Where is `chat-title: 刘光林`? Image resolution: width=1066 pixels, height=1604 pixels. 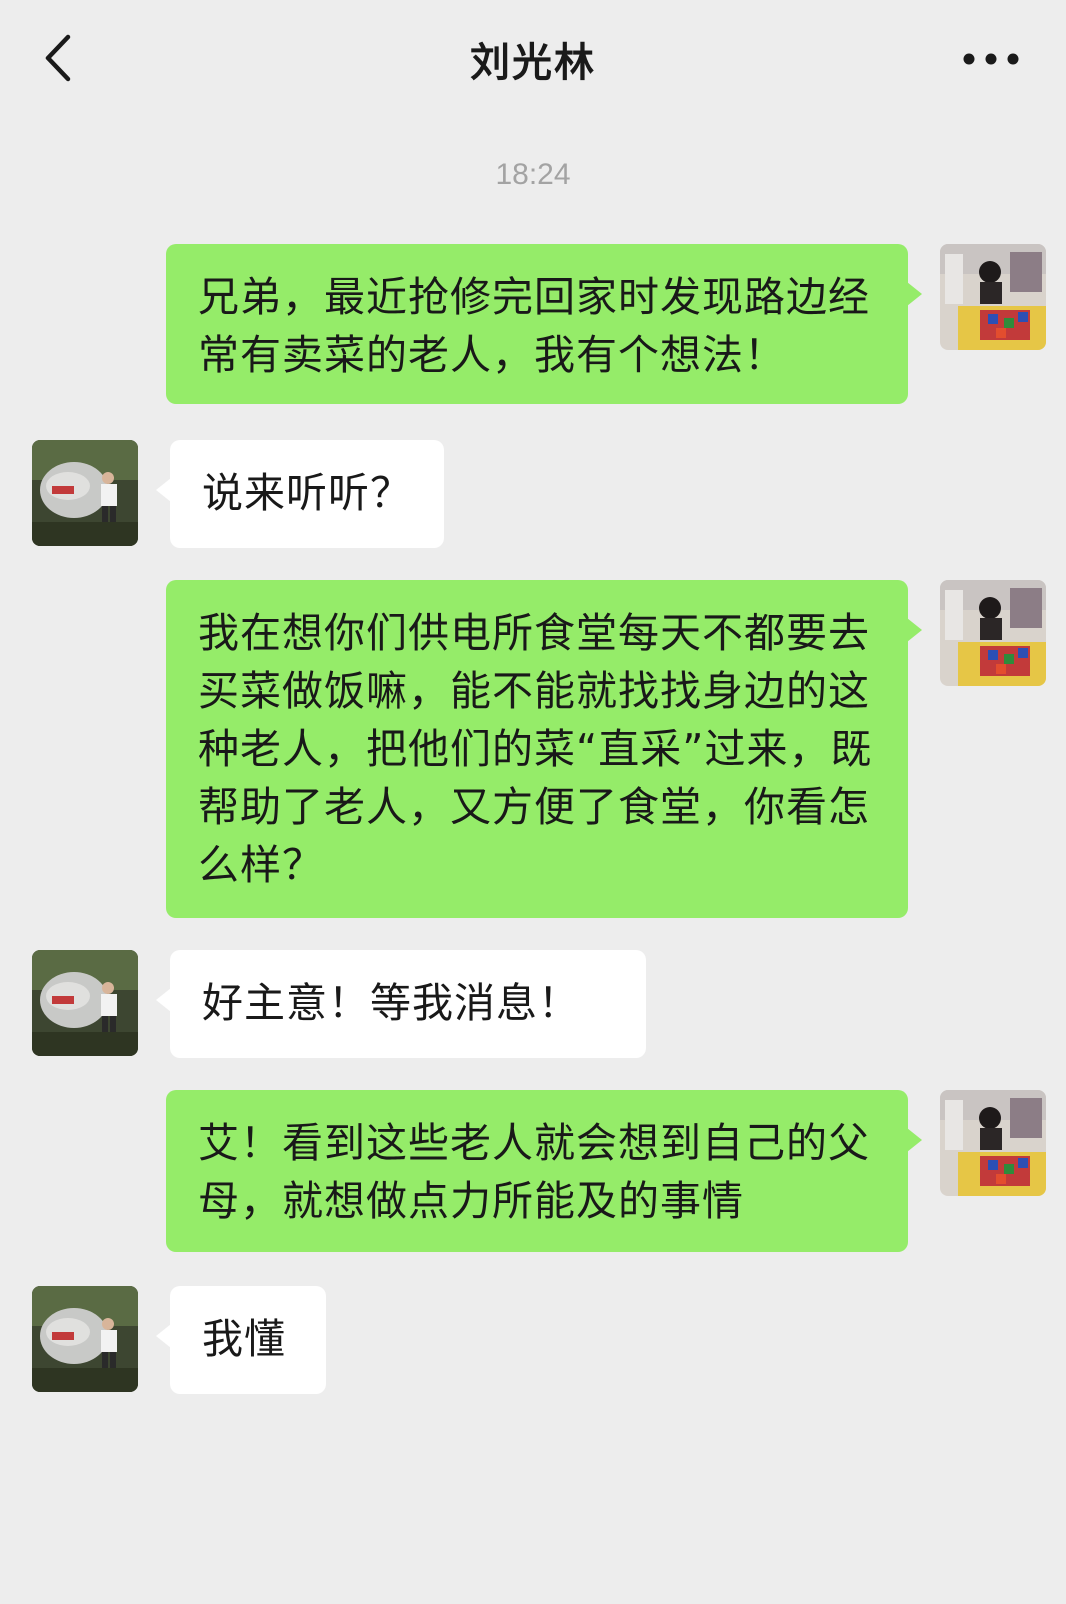 chat-title: 刘光林 is located at coordinates (533, 63).